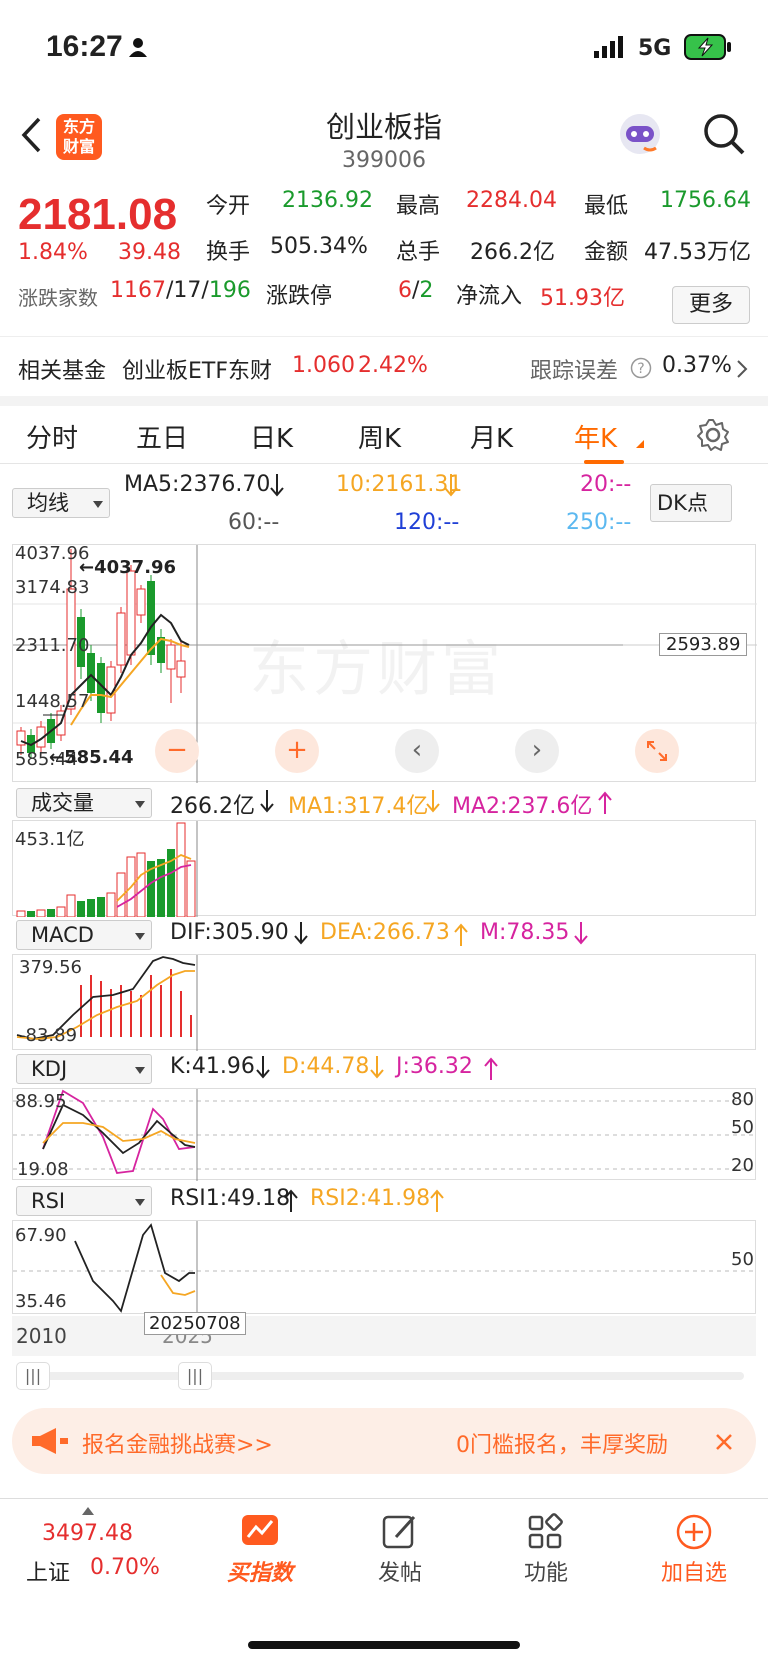 This screenshot has width=768, height=1663. I want to click on tracking-error-label: 跟踪误差, so click(574, 371).